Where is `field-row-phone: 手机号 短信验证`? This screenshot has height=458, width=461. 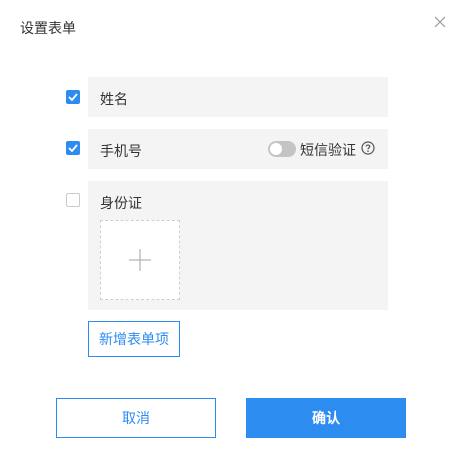
field-row-phone: 手机号 短信验证 is located at coordinates (238, 149).